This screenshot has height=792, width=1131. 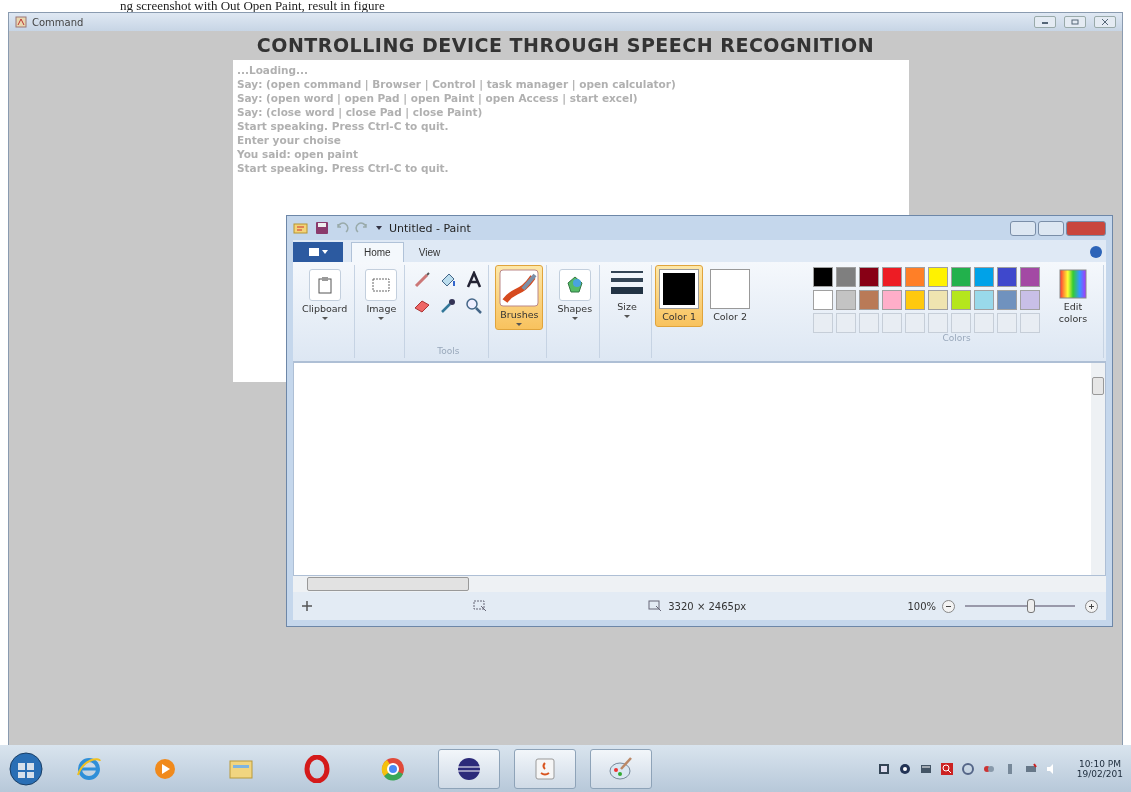 I want to click on text-icon, so click(x=474, y=280).